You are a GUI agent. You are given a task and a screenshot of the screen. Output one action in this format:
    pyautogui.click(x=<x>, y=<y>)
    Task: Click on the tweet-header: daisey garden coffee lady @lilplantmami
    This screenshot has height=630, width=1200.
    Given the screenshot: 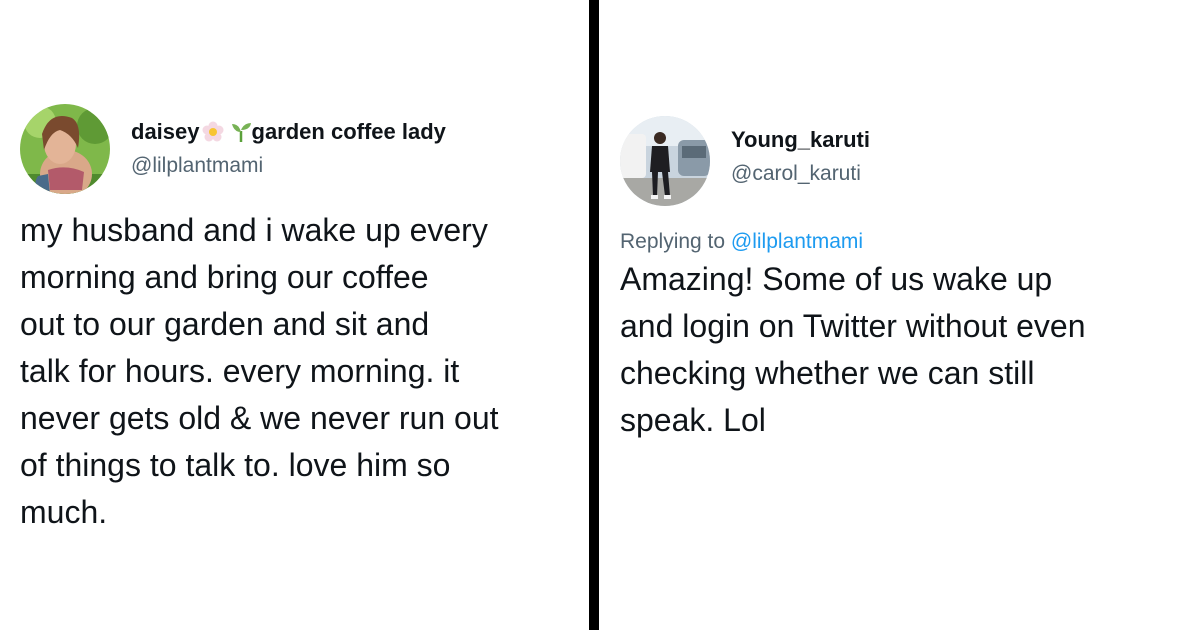 What is the action you would take?
    pyautogui.click(x=300, y=155)
    